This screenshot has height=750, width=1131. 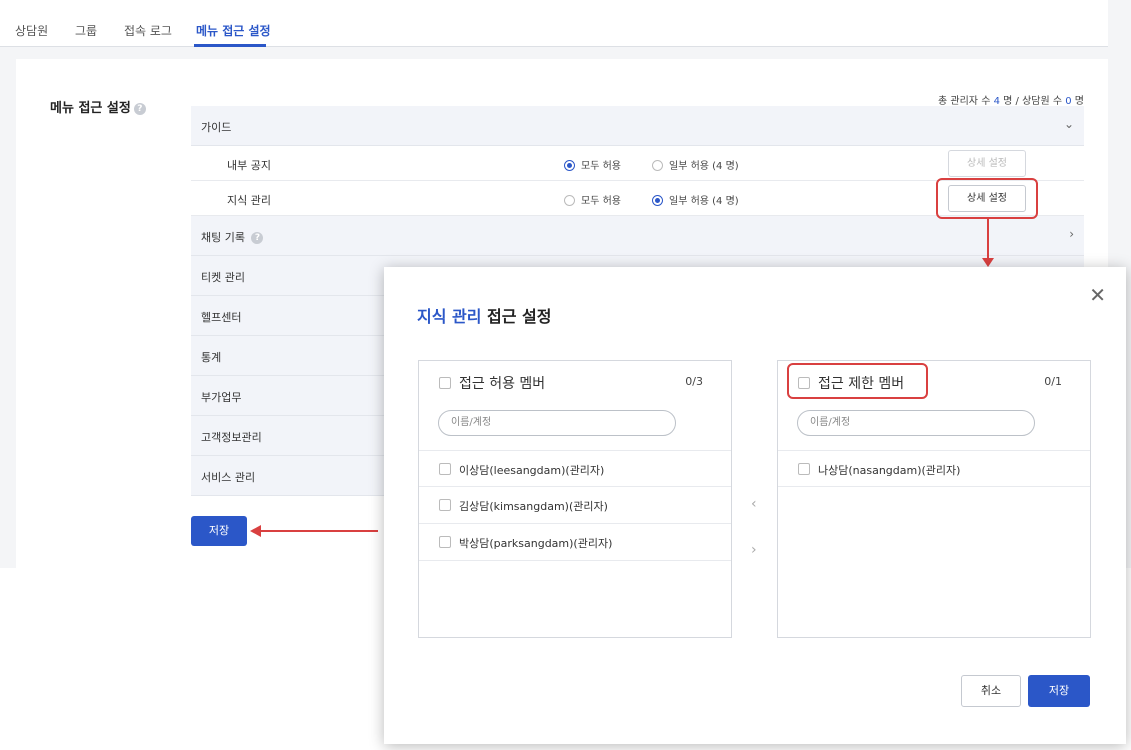 What do you see at coordinates (319, 531) in the screenshot?
I see `annotation-arrow-left` at bounding box center [319, 531].